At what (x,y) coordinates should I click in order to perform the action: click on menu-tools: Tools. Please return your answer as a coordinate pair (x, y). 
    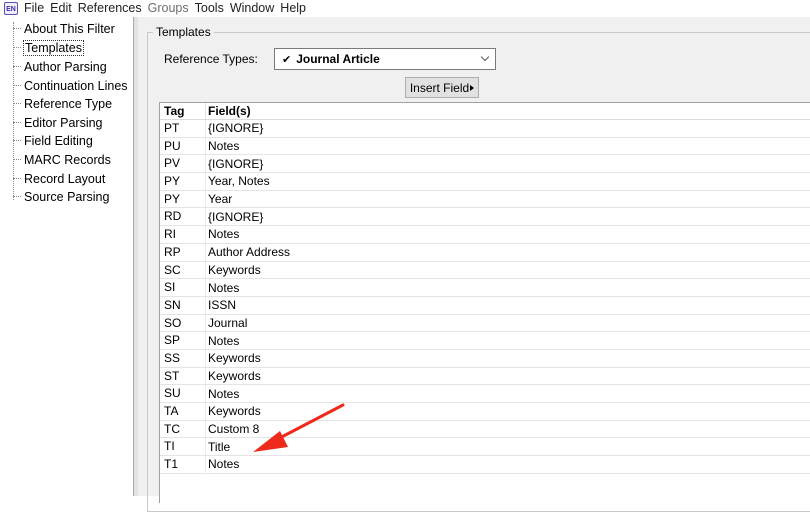
    Looking at the image, I should click on (209, 8).